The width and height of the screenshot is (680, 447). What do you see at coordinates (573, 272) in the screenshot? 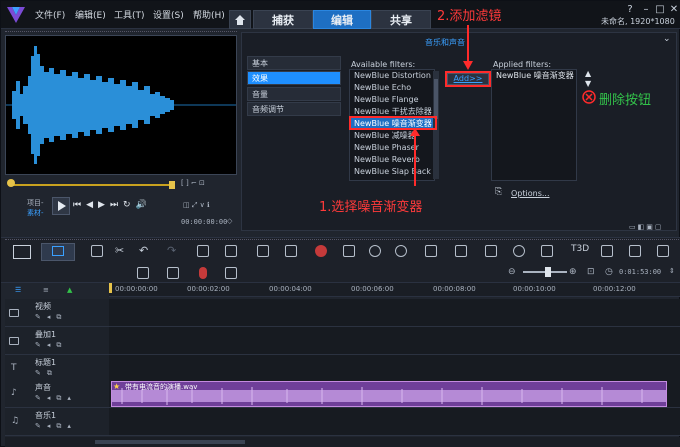
I see `zoom-in-icon: ⊕` at bounding box center [573, 272].